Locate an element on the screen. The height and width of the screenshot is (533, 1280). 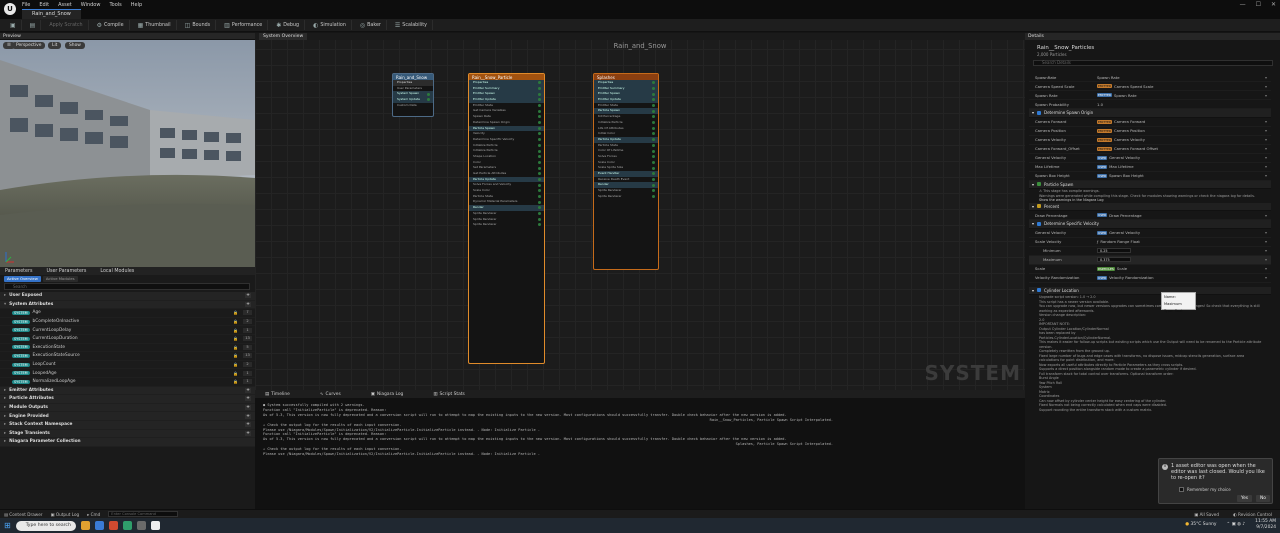
detail-row: SpawnRate Spawn Rate ▾ is located at coordinates (1150, 77).